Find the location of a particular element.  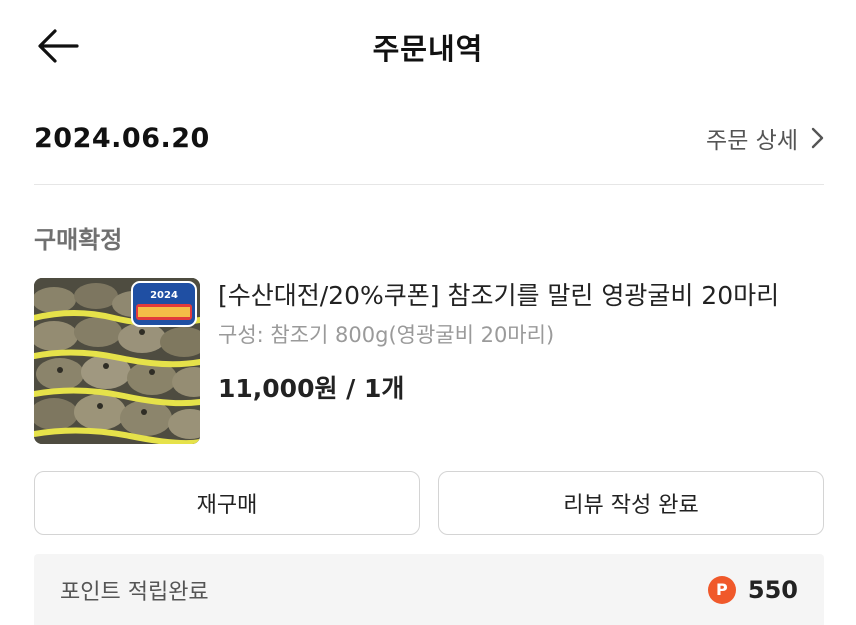

points-label: 포인트 적립완료 is located at coordinates (134, 592).